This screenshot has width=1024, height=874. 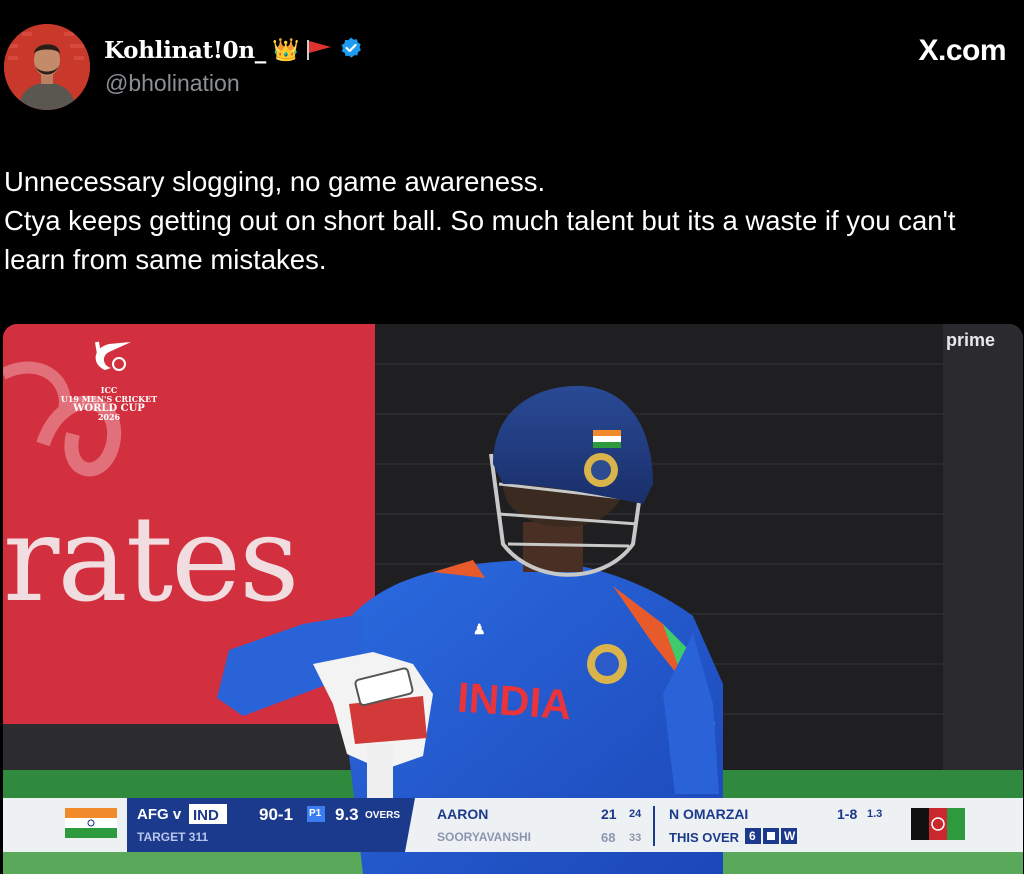 What do you see at coordinates (875, 814) in the screenshot?
I see `bowler-overs: 1.3` at bounding box center [875, 814].